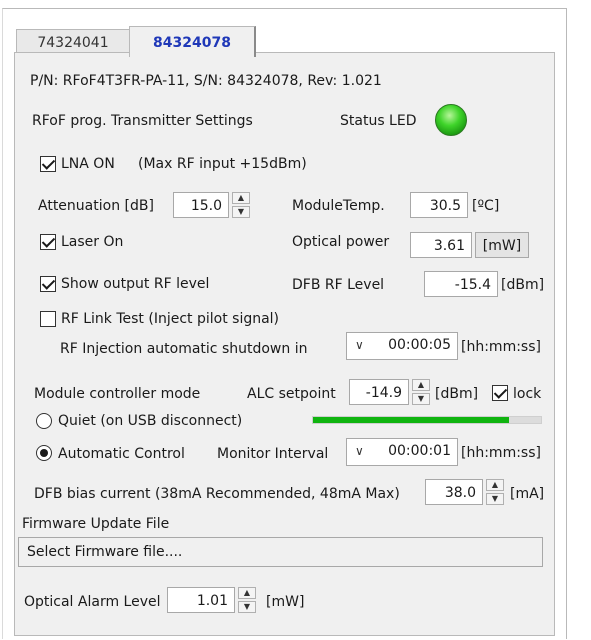 The width and height of the screenshot is (591, 640). Describe the element at coordinates (501, 347) in the screenshot. I see `rf-injection-unit: [hh:mm:ss]` at that location.